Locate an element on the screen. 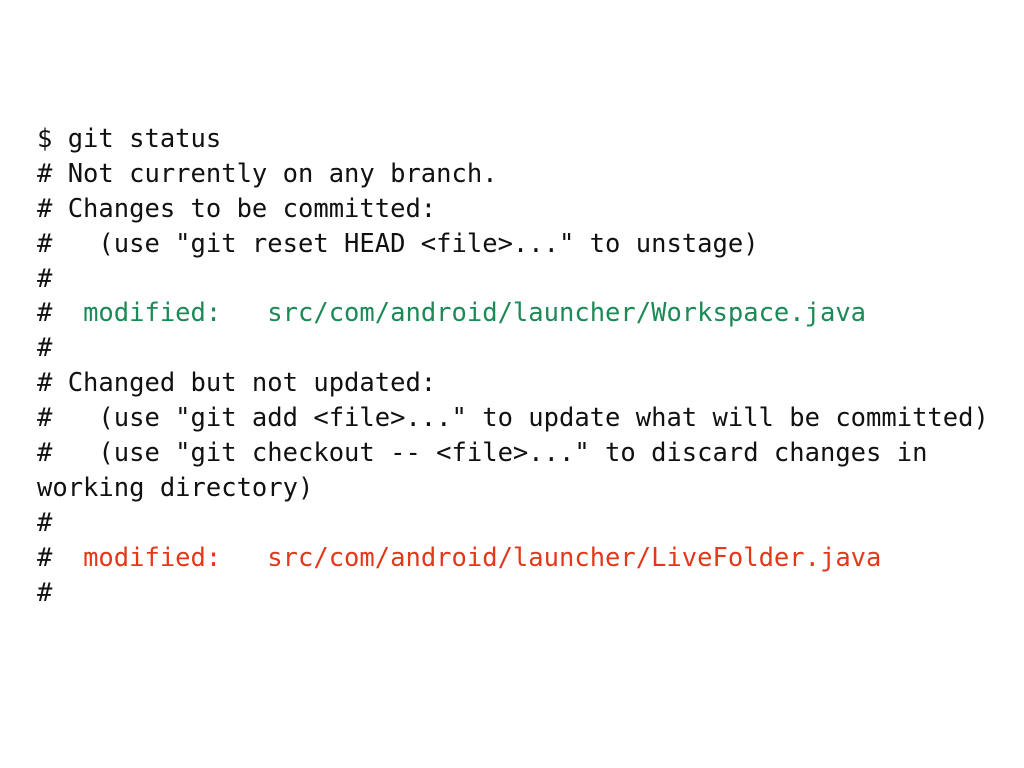 The width and height of the screenshot is (1024, 768). unstaged-file-path: src/com/android/launcher/LiveFolder.java is located at coordinates (574, 557).